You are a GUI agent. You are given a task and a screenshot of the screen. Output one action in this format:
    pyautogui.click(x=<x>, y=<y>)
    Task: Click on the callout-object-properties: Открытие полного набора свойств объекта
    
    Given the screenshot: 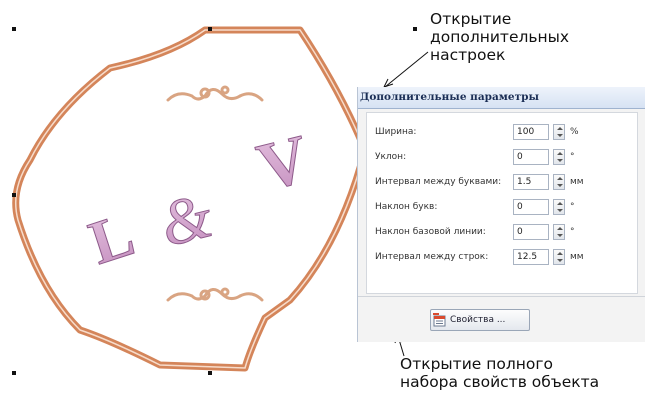 What is the action you would take?
    pyautogui.click(x=499, y=373)
    